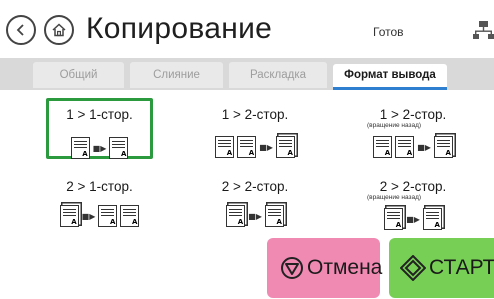  I want to click on start-label: СТАРТ, so click(461, 267).